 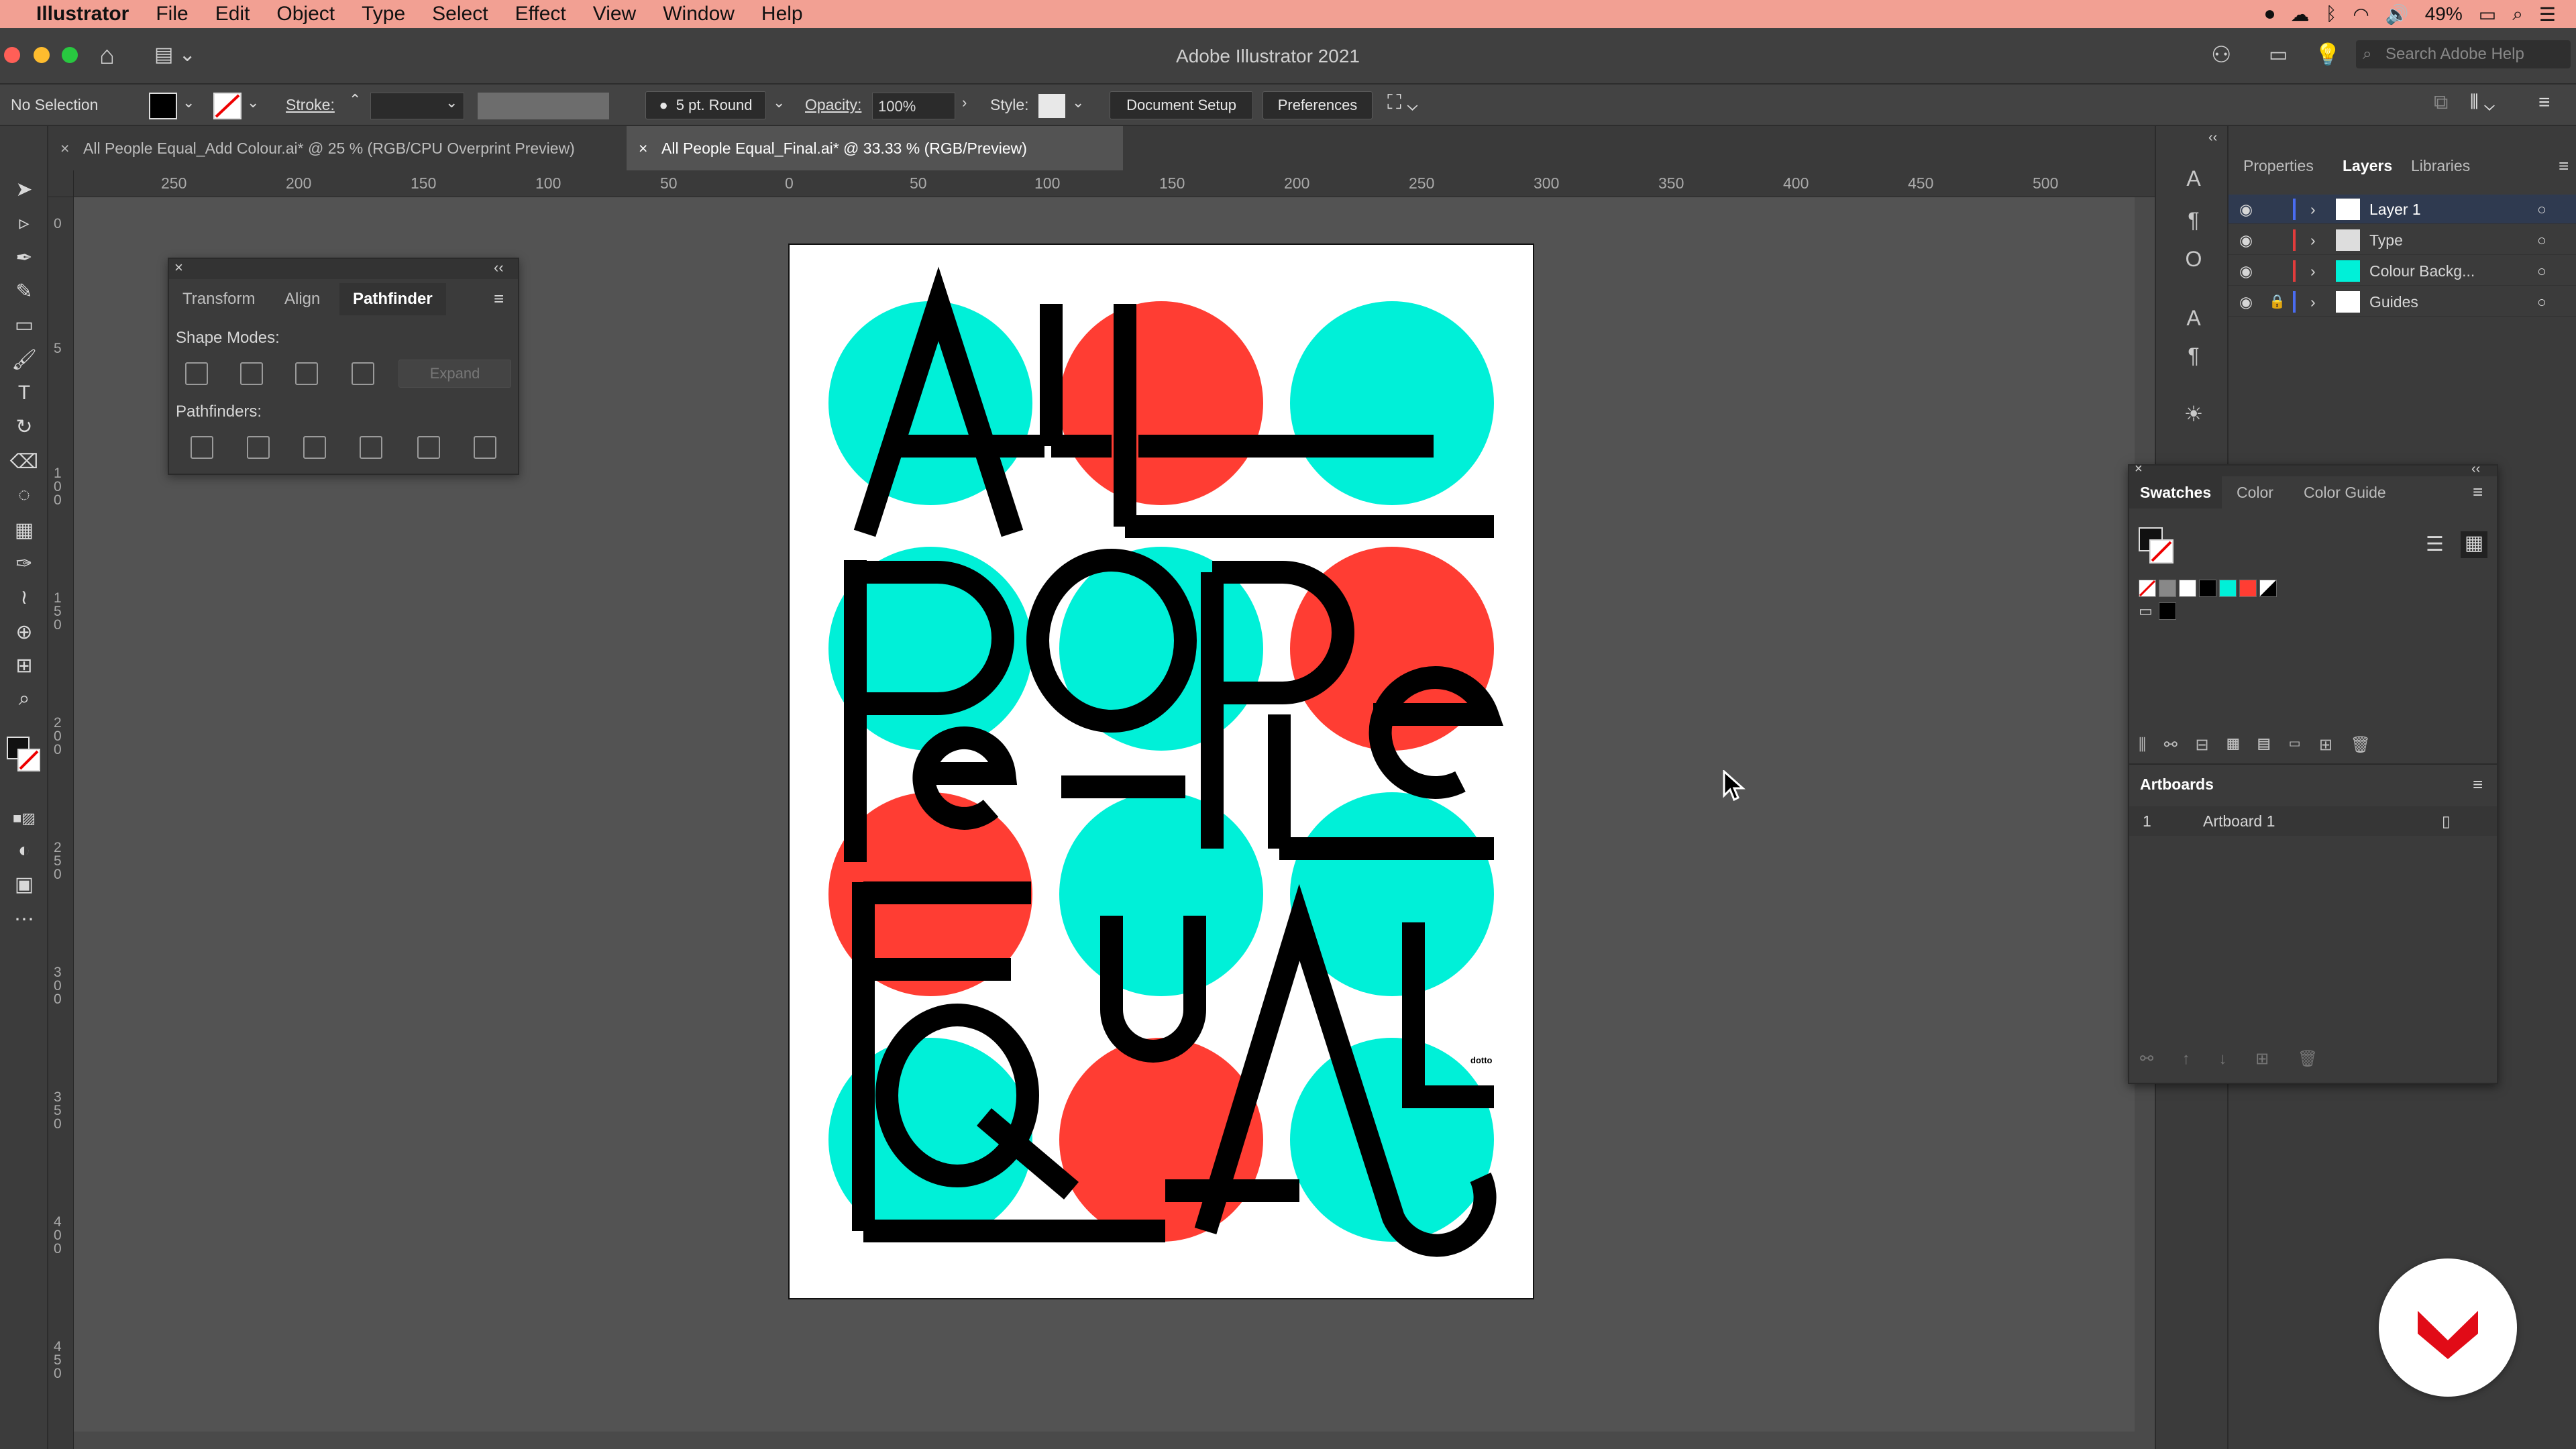 What do you see at coordinates (2277, 302) in the screenshot?
I see `lock-icon: 🔒` at bounding box center [2277, 302].